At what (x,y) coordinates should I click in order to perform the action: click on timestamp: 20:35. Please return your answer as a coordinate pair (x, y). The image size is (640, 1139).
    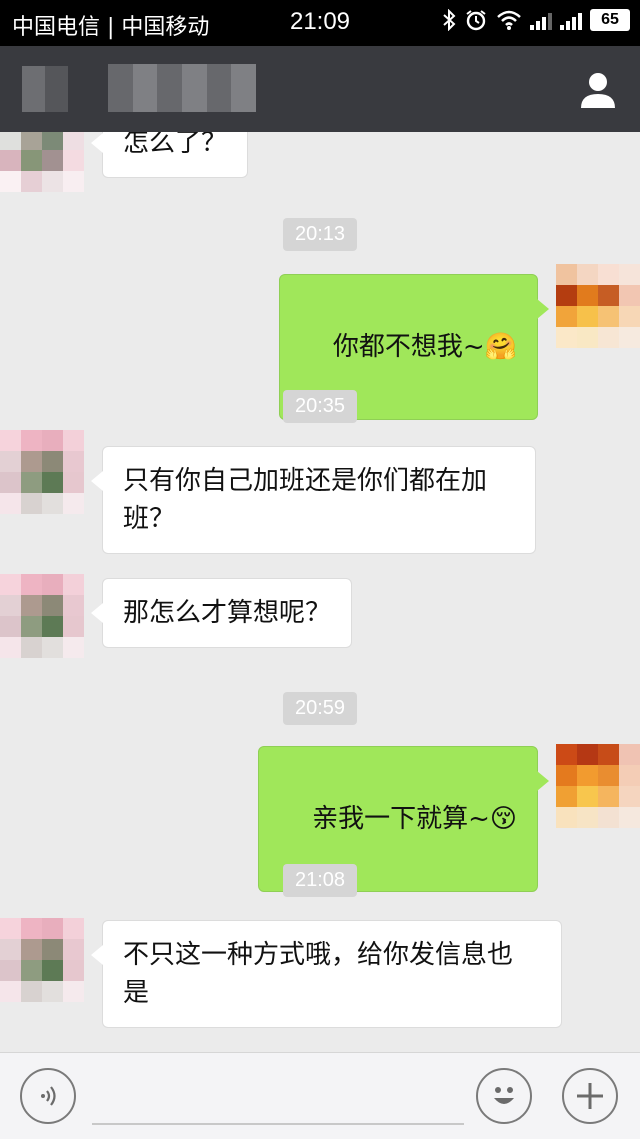
    Looking at the image, I should click on (320, 406).